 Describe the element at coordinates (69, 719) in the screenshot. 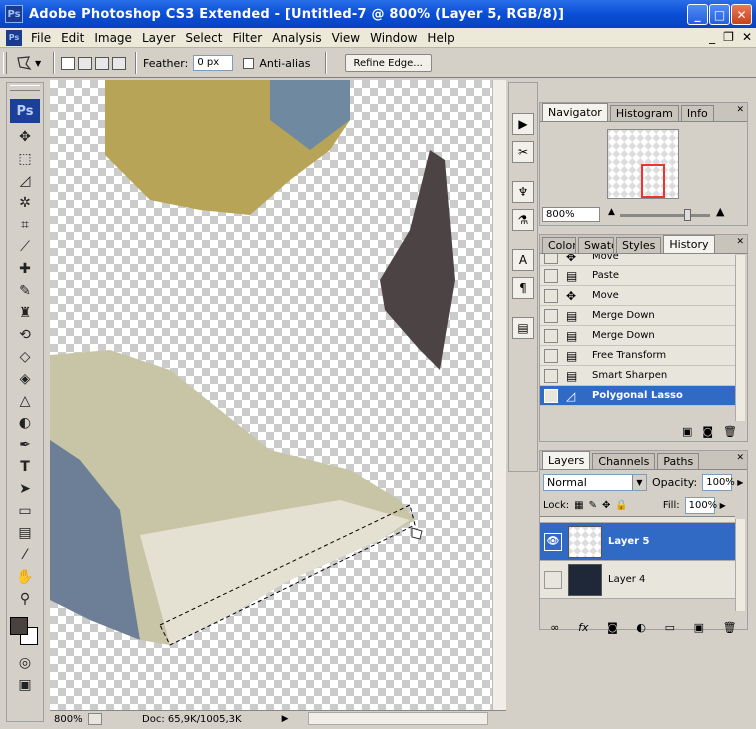

I see `zoom-level: 800%` at that location.